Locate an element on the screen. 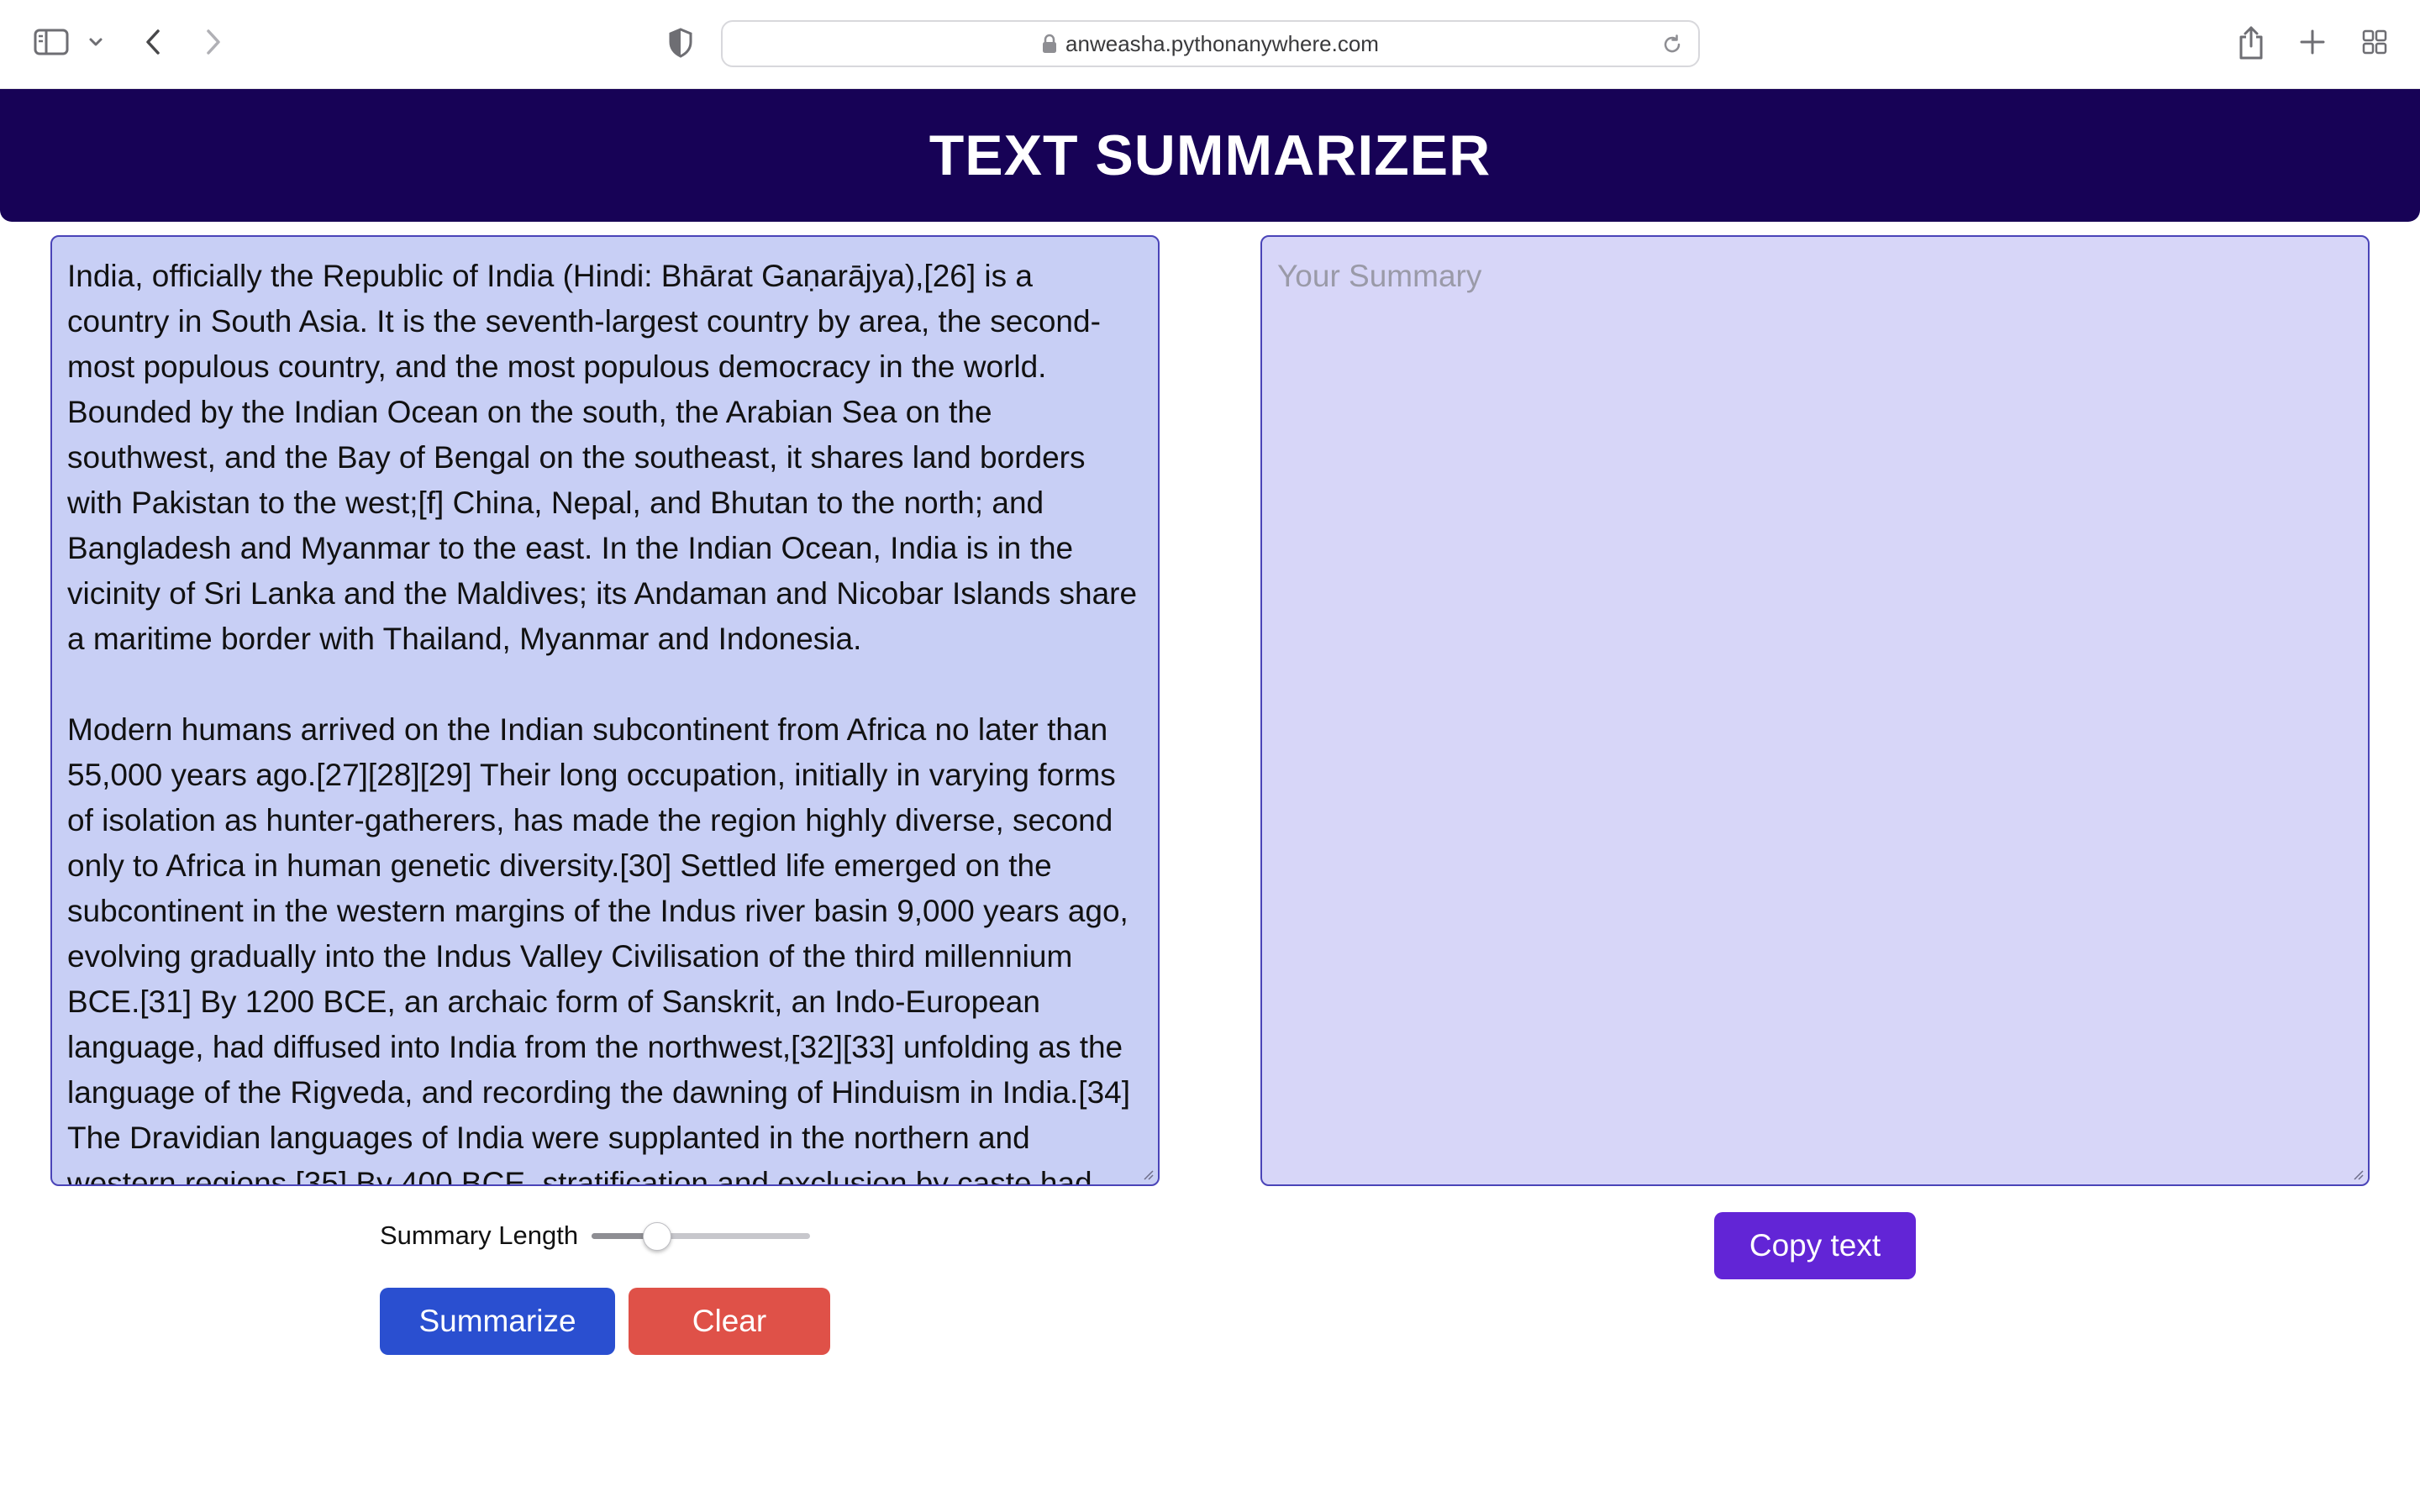  url-text: anweasha.pythonanywhere.com is located at coordinates (1222, 43).